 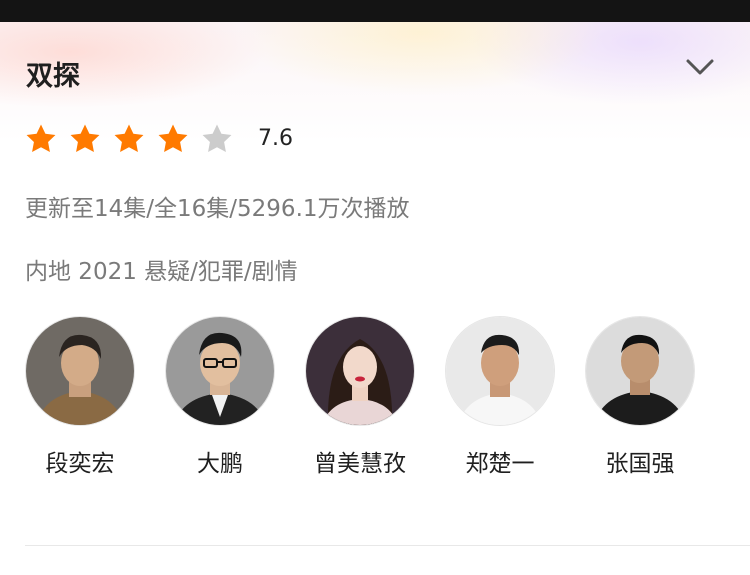 I want to click on cast-member: 郑楚一, so click(x=500, y=396).